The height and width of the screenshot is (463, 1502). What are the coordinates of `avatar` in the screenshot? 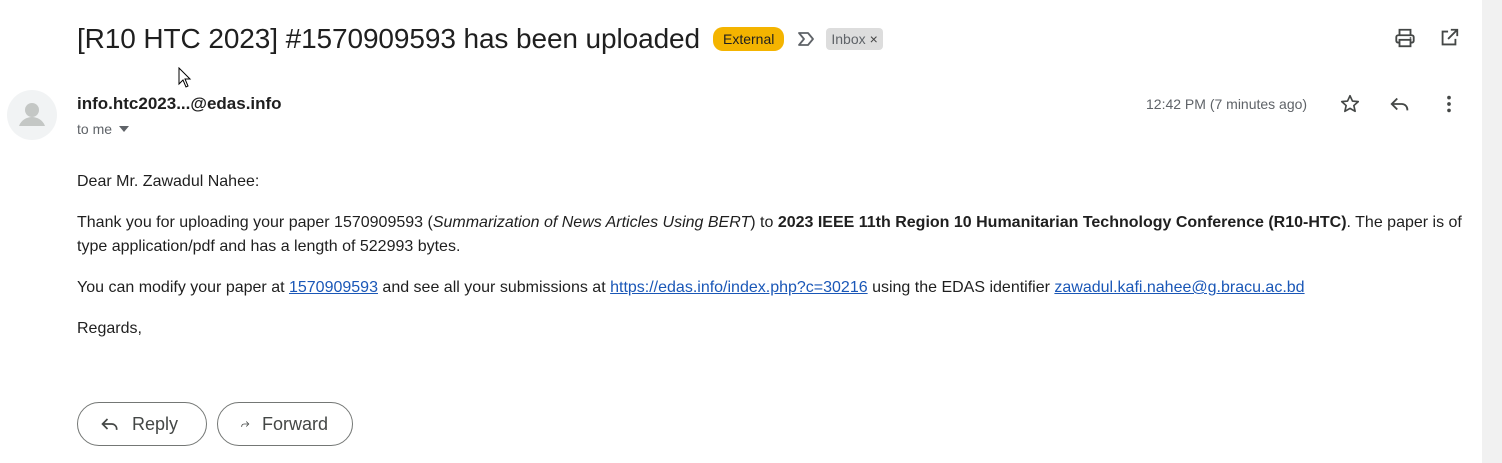 It's located at (32, 115).